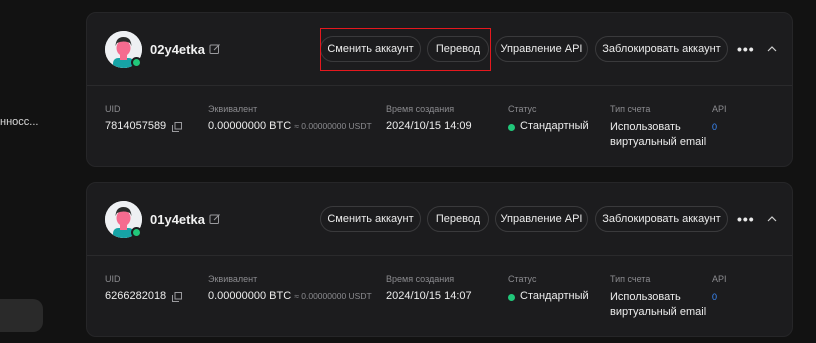  What do you see at coordinates (429, 126) in the screenshot?
I see `created-value: 2024/10/15 14:09` at bounding box center [429, 126].